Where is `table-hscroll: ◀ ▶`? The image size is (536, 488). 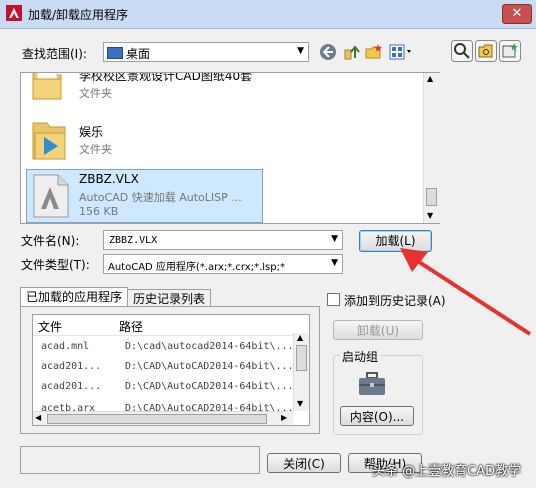 table-hscroll: ◀ ▶ is located at coordinates (163, 418).